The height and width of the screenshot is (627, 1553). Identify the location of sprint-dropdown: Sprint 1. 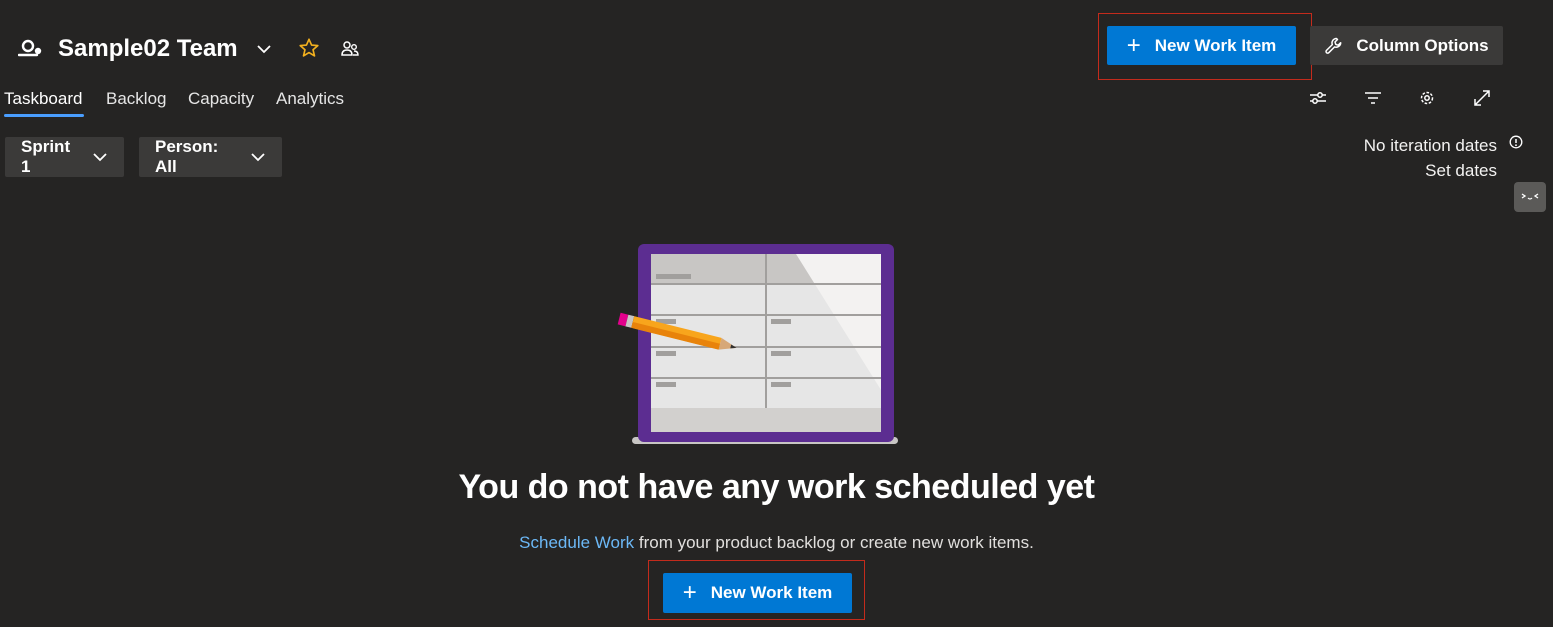
(64, 157).